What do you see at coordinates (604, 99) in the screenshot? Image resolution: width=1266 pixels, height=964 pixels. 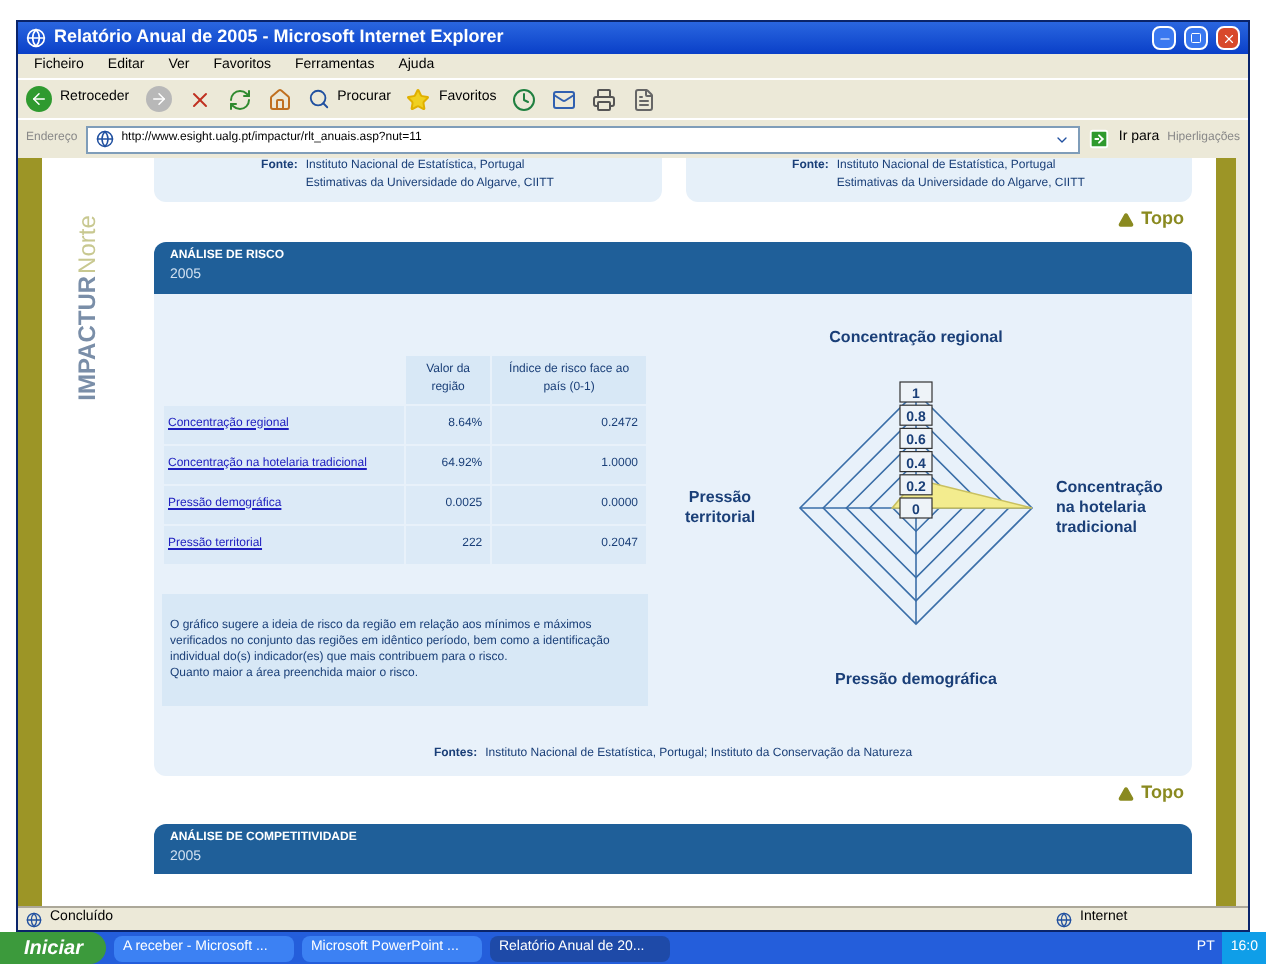 I see `print-icon` at bounding box center [604, 99].